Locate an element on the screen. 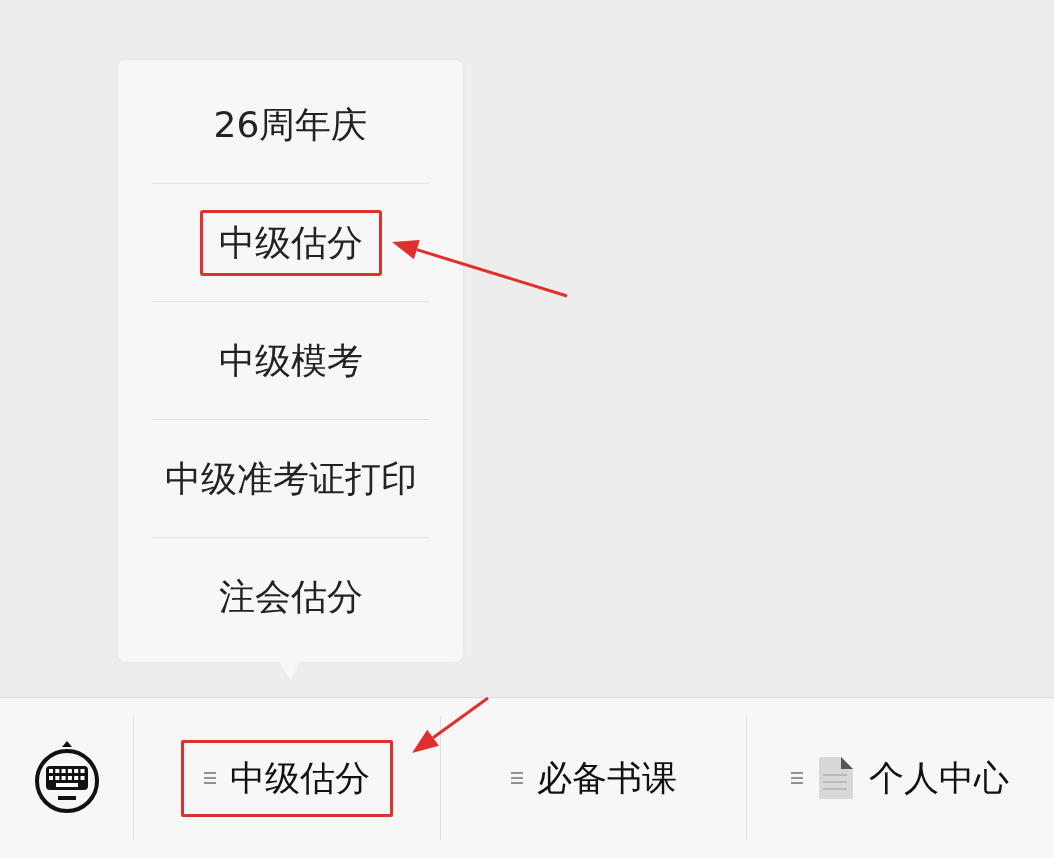  menu-item: 26周年庆 is located at coordinates (290, 125).